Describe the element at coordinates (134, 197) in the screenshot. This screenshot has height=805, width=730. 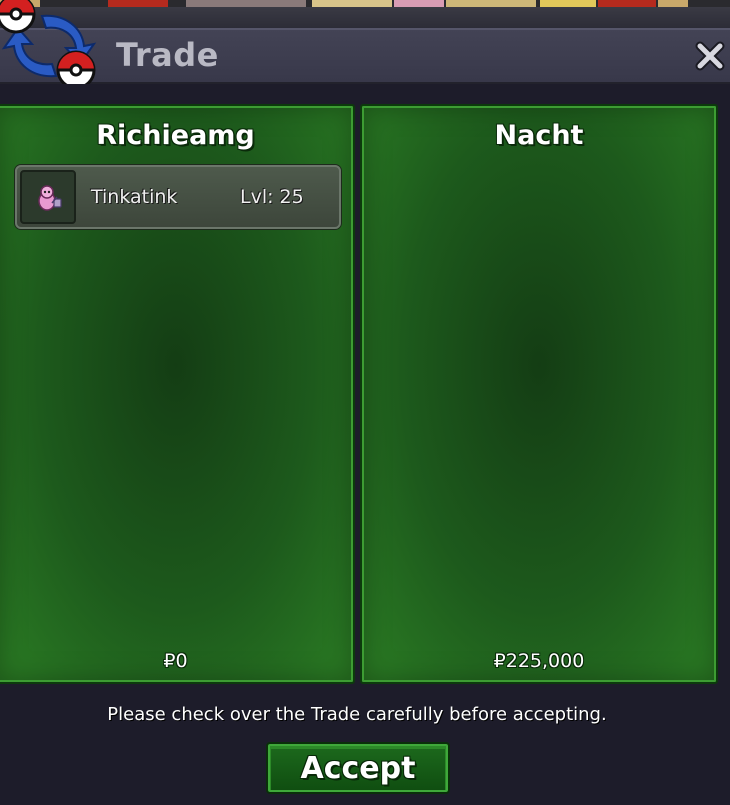
I see `item-pokemon-name: Tinkatink` at that location.